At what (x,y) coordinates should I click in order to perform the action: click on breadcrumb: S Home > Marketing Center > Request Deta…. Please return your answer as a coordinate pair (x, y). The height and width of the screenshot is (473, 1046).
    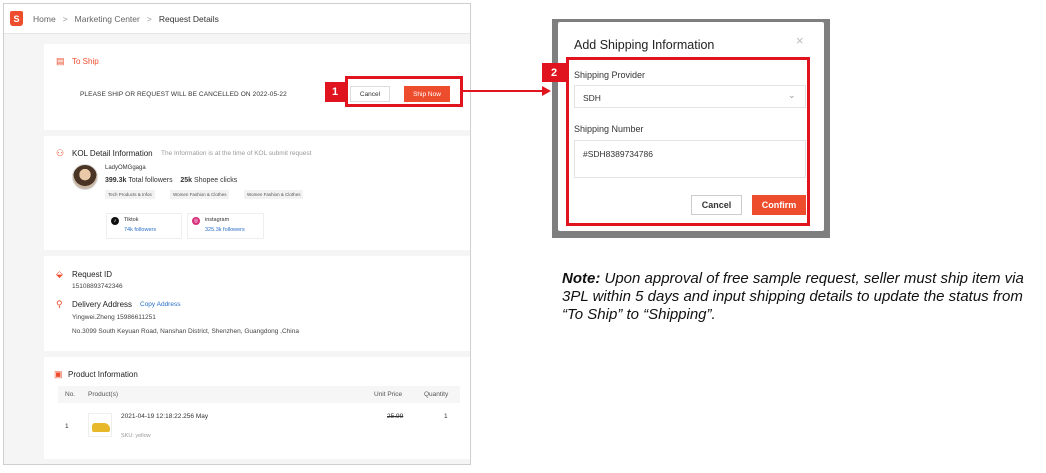
    Looking at the image, I should click on (237, 19).